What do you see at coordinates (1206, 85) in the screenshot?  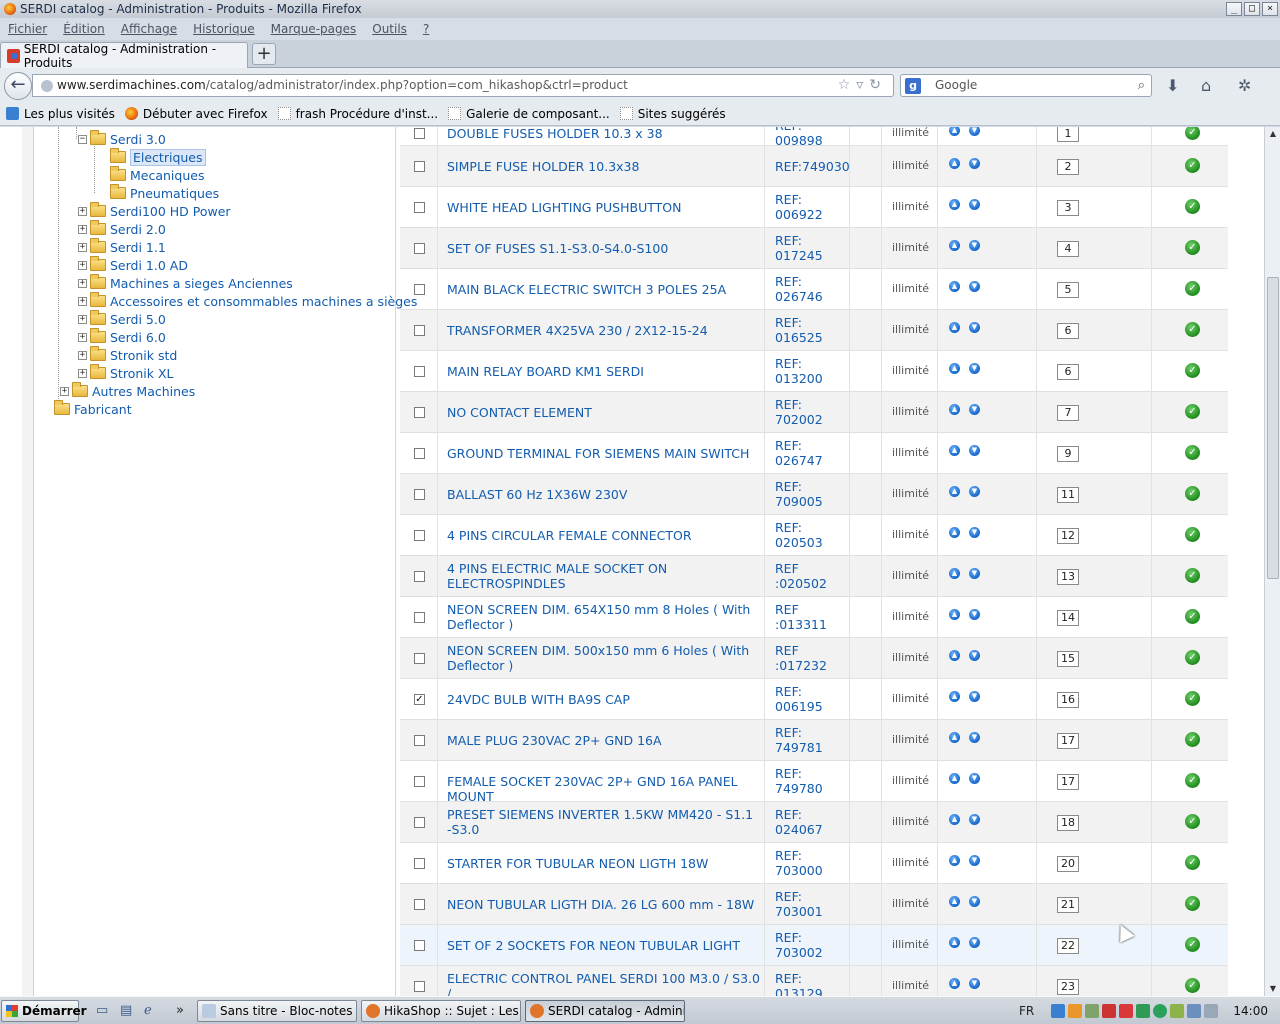 I see `home-icon: ⌂` at bounding box center [1206, 85].